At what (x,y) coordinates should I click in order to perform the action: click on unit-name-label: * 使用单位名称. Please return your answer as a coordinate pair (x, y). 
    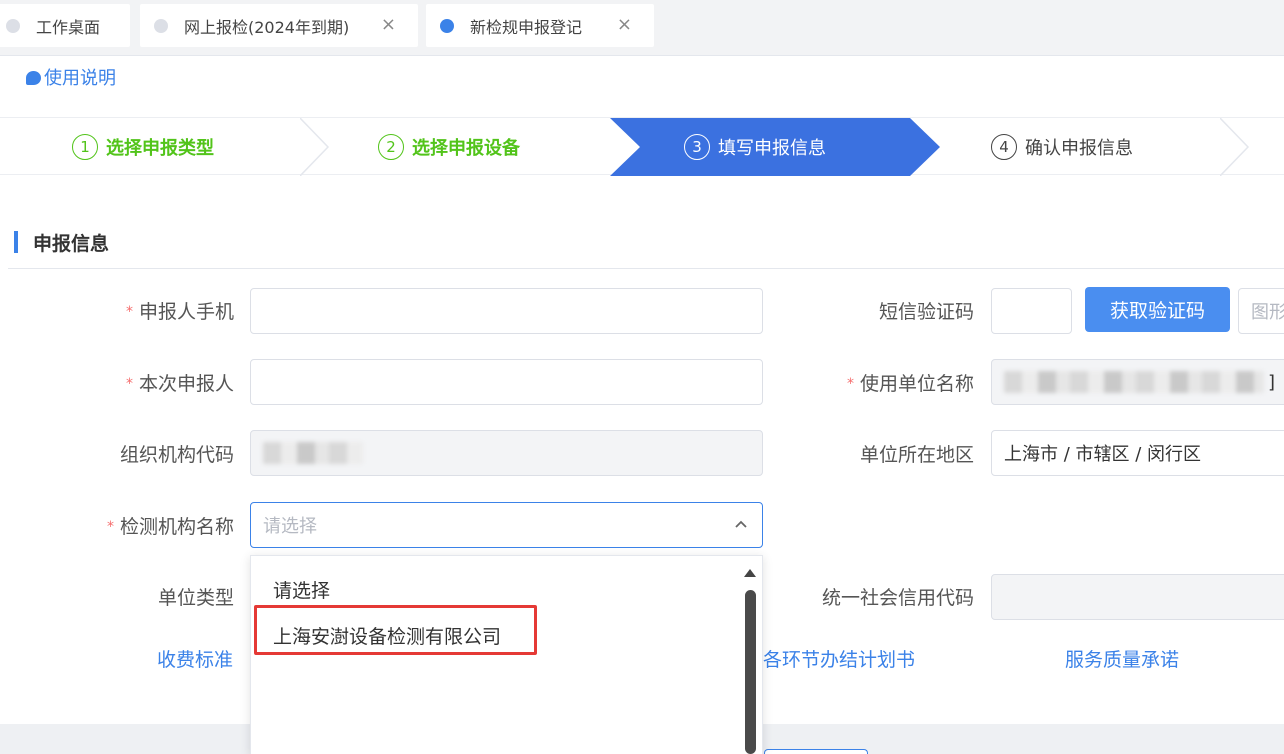
    Looking at the image, I should click on (910, 384).